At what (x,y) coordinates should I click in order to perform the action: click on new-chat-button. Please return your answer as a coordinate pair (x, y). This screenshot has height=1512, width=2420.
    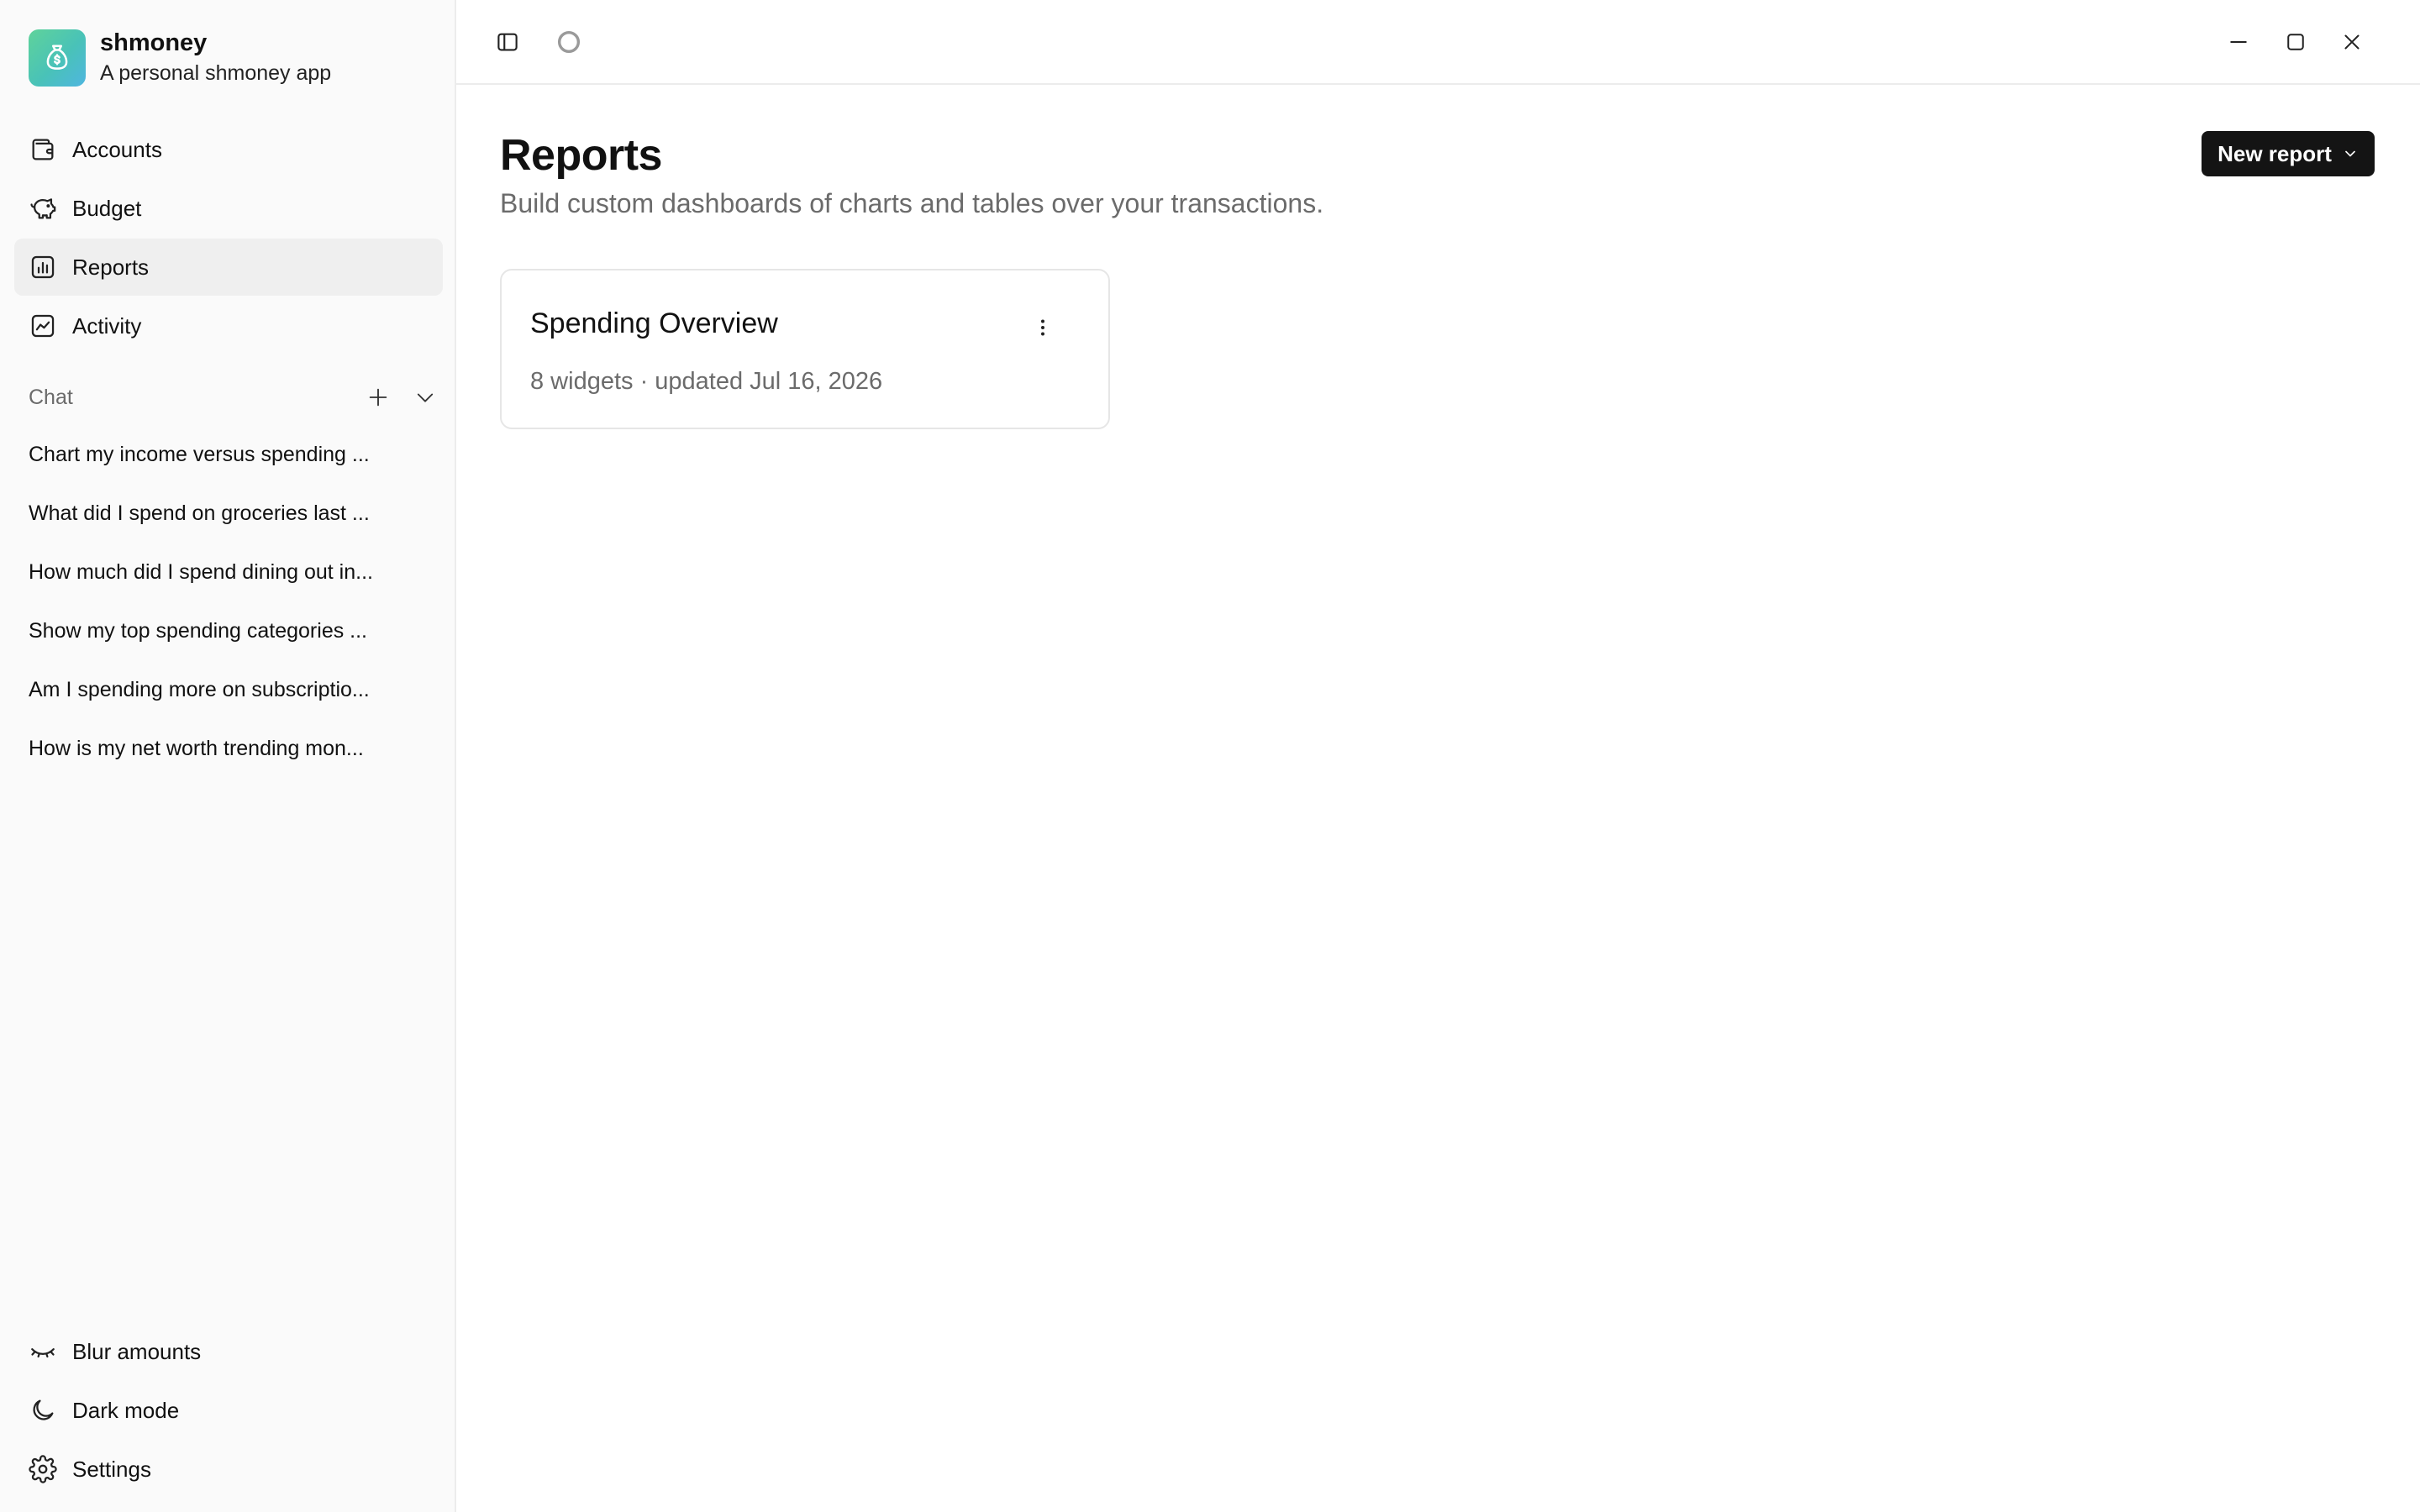
    Looking at the image, I should click on (378, 397).